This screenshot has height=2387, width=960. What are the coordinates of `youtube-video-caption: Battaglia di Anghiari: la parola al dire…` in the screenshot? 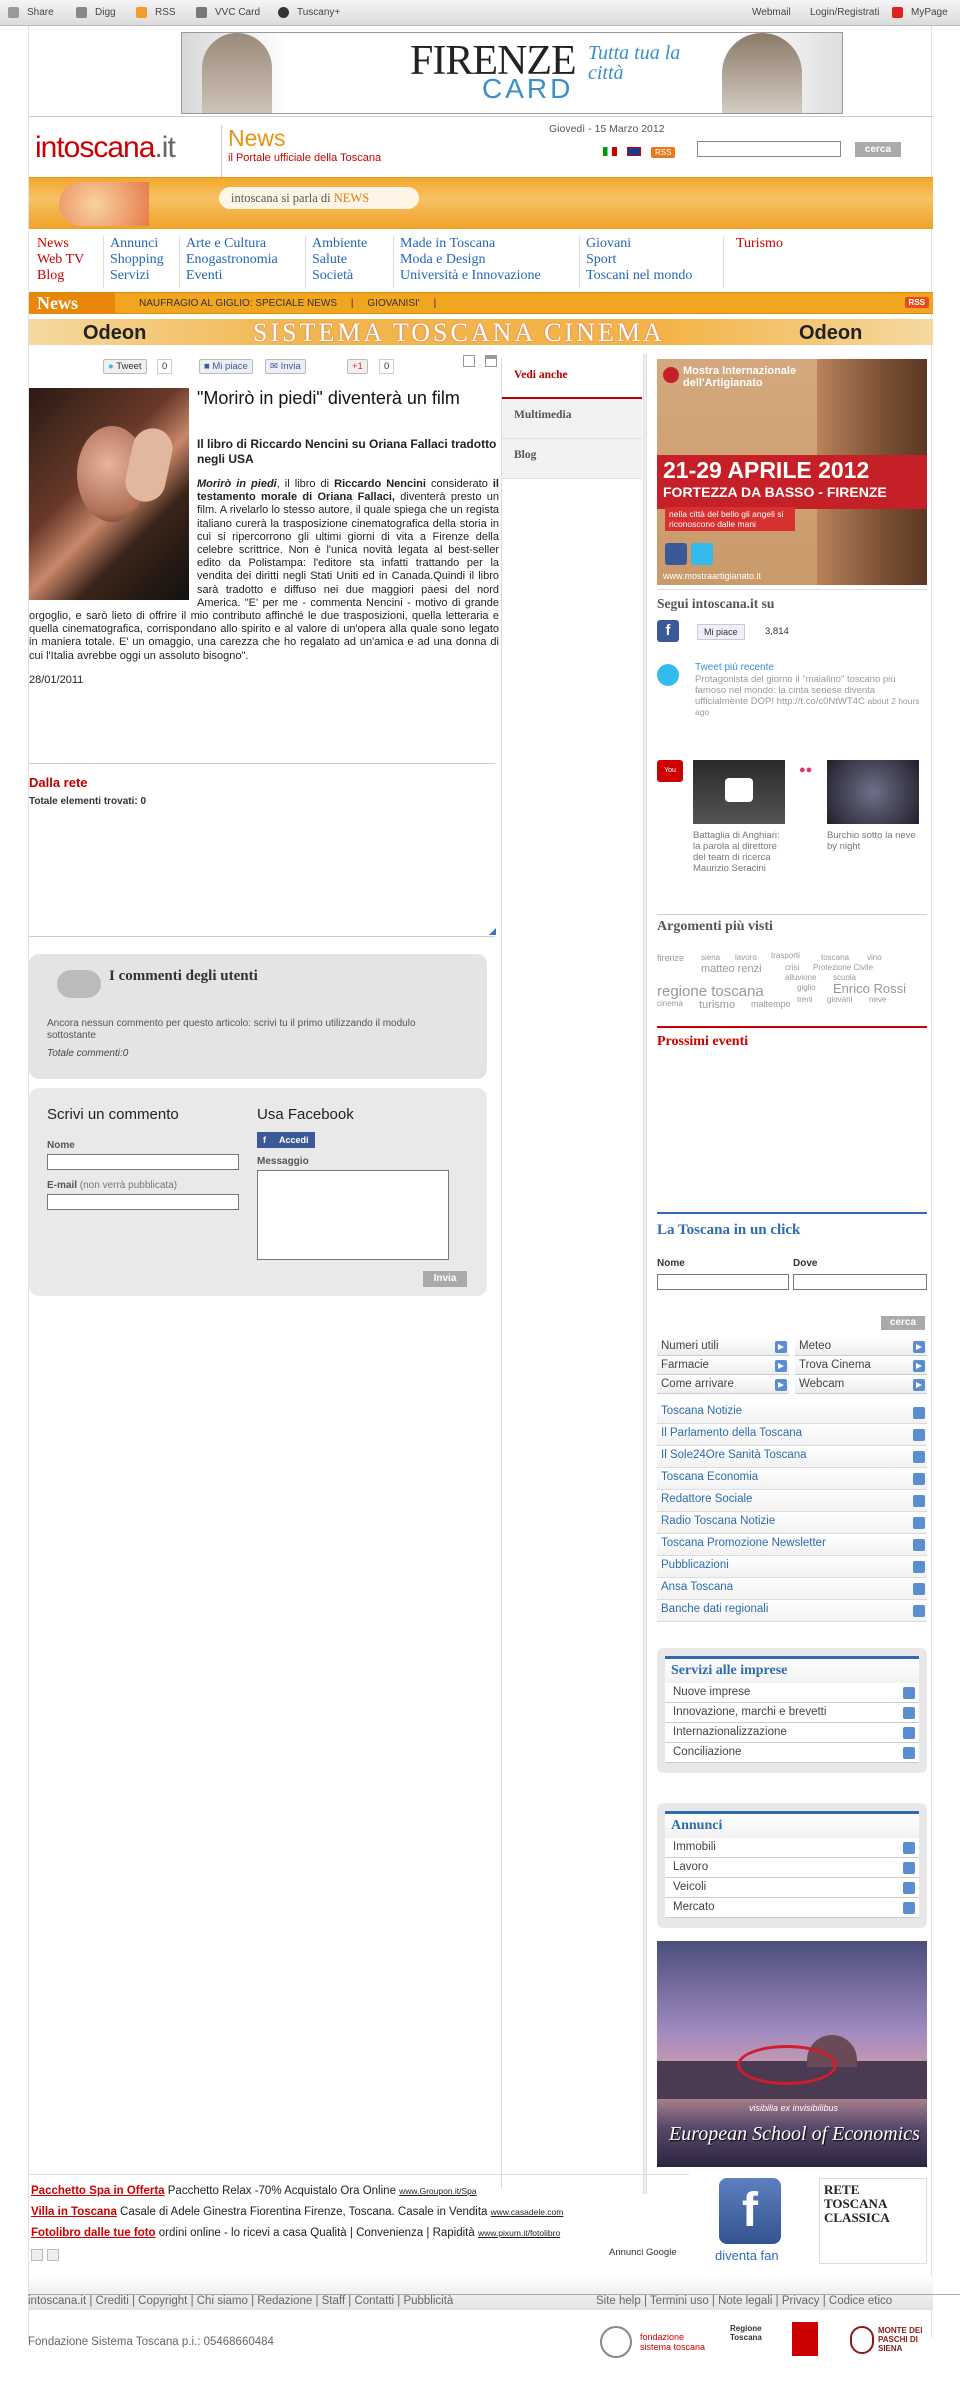 It's located at (741, 852).